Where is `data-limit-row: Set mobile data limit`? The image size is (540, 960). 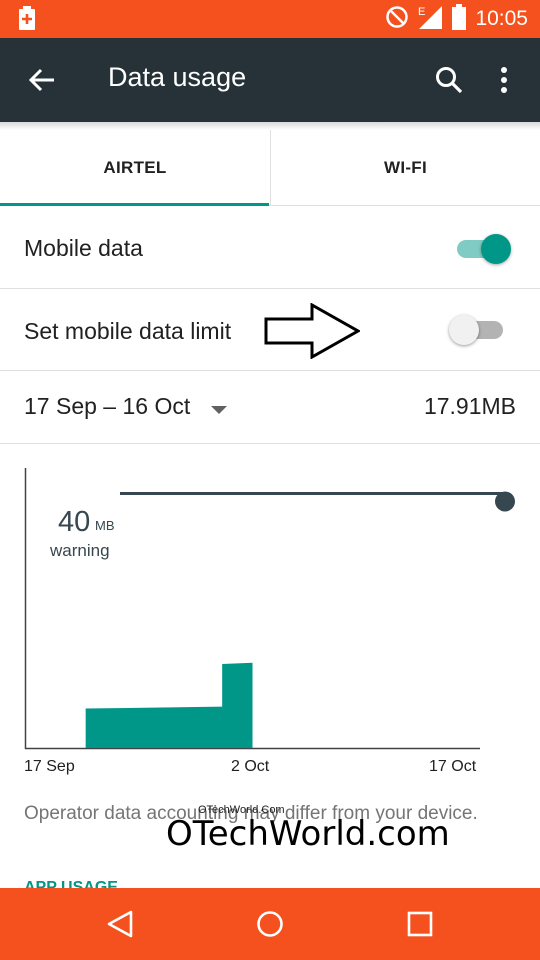 data-limit-row: Set mobile data limit is located at coordinates (270, 330).